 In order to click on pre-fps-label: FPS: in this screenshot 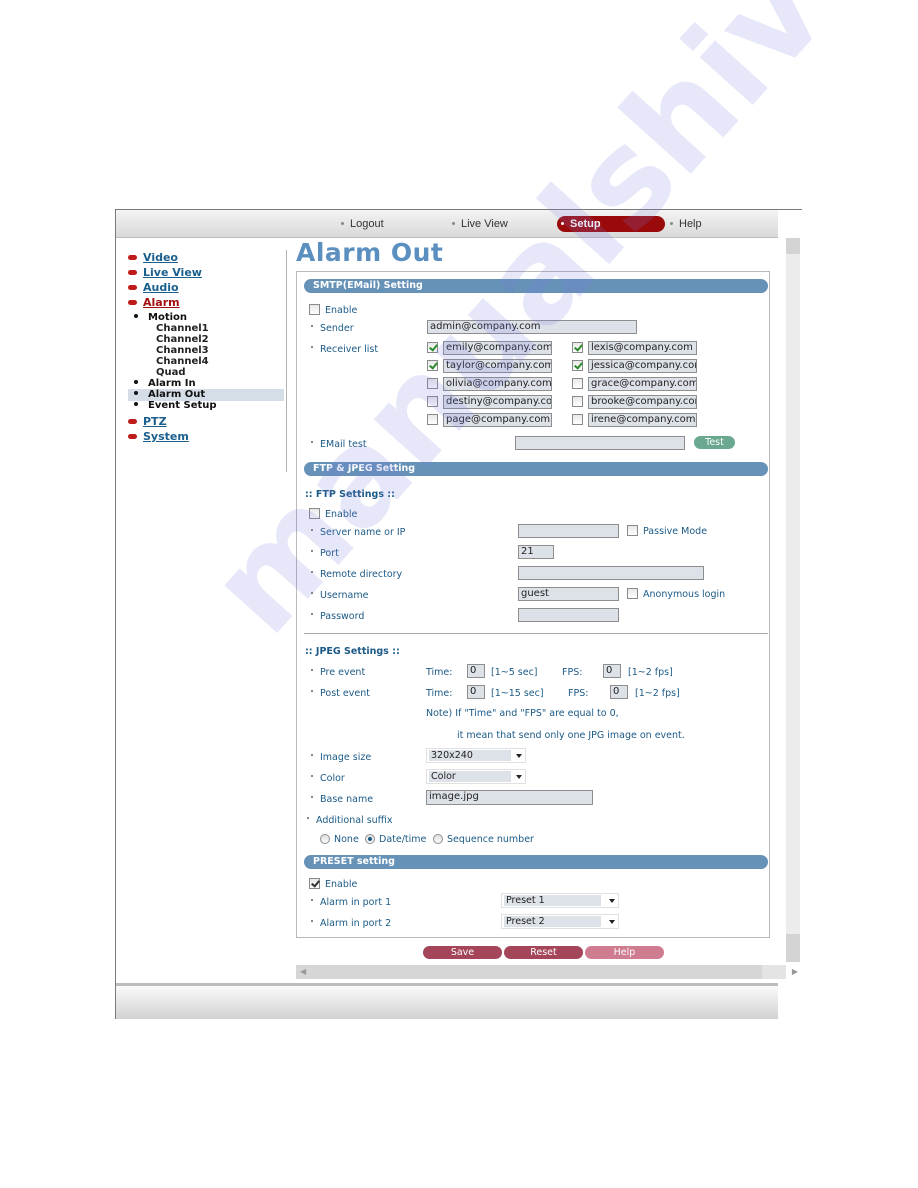, I will do `click(572, 672)`.